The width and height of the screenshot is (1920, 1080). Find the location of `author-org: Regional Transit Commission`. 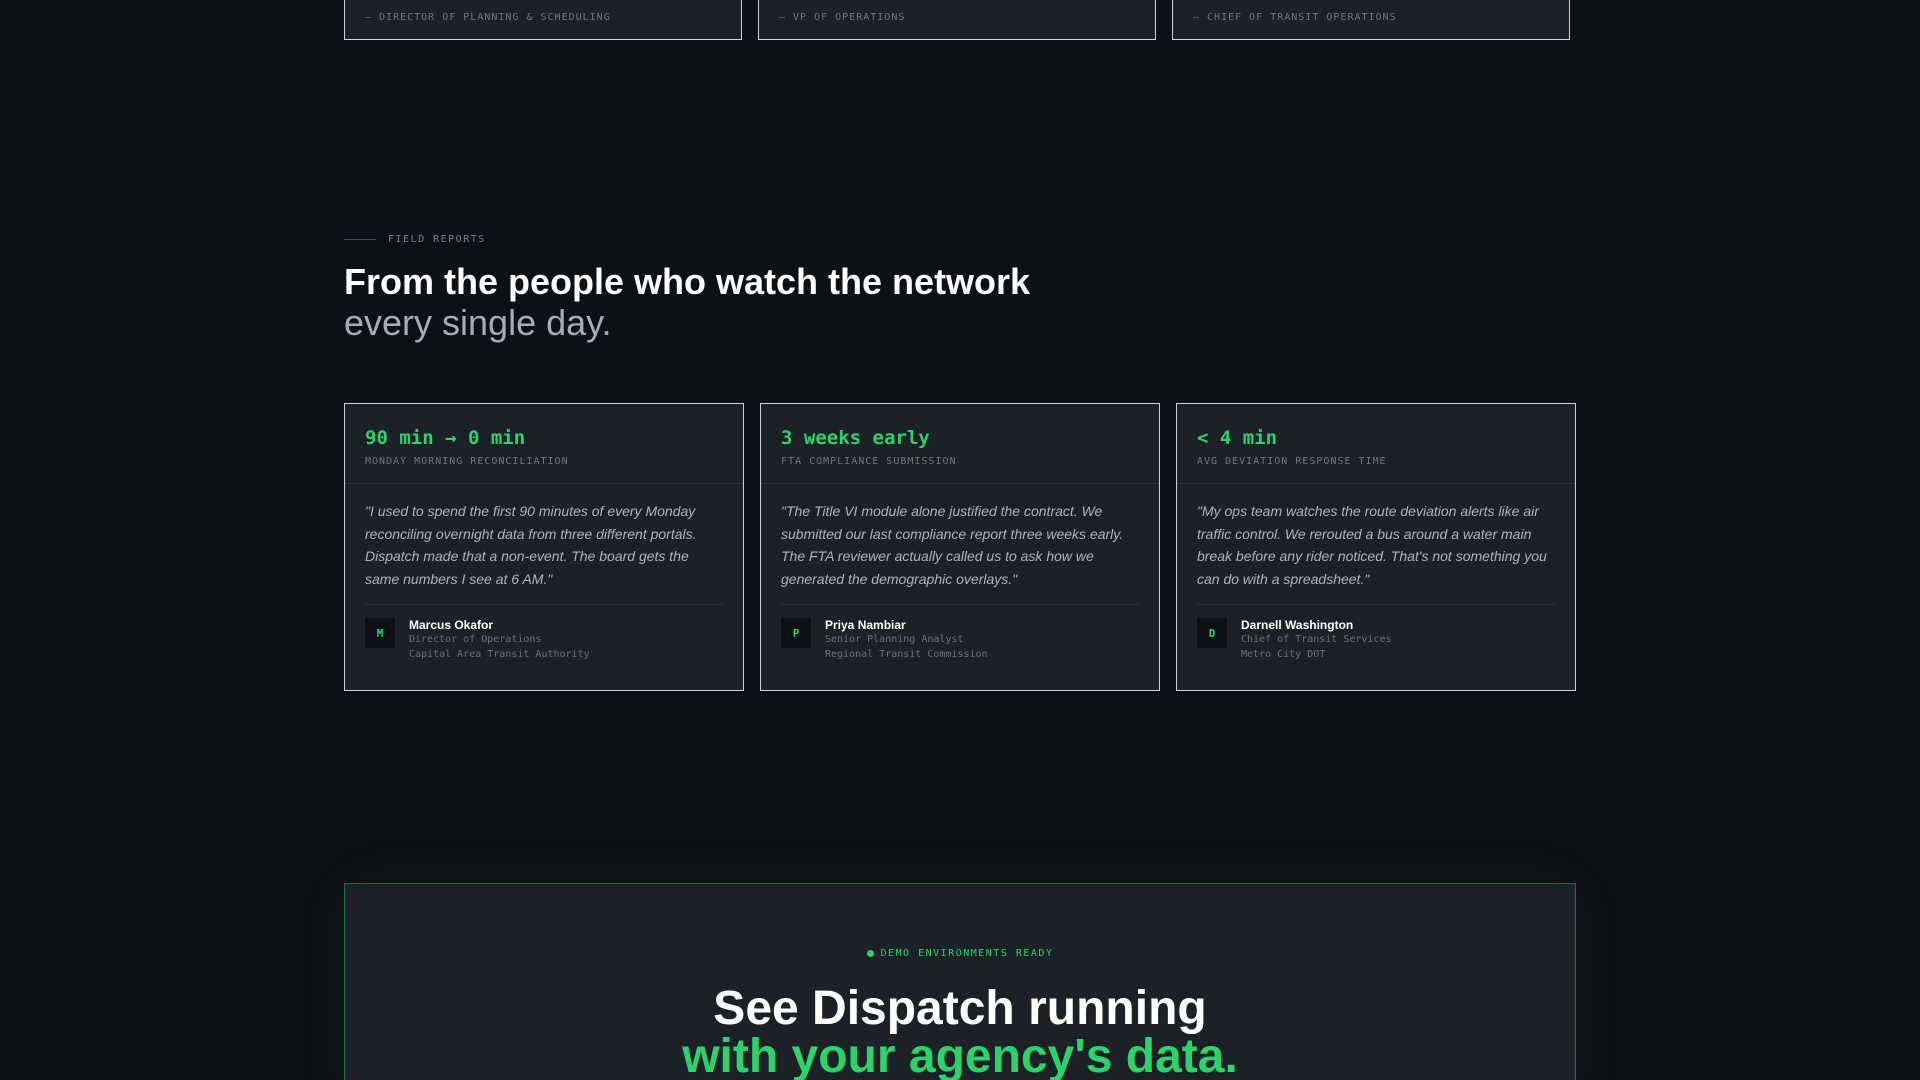

author-org: Regional Transit Commission is located at coordinates (906, 654).